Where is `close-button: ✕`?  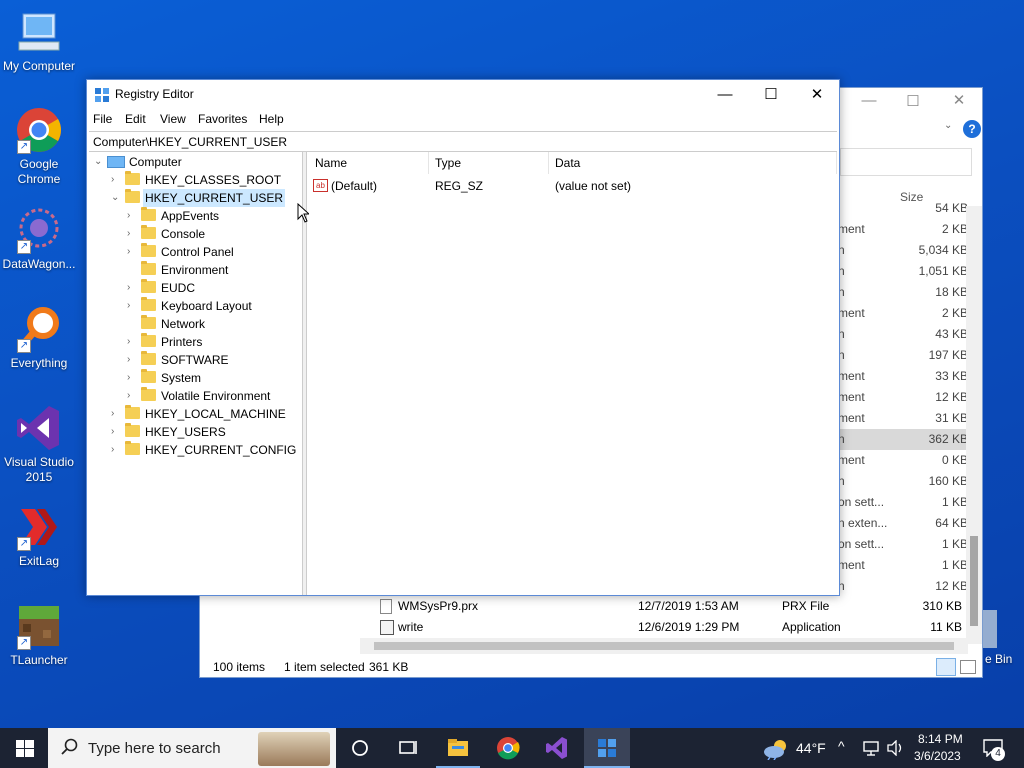
close-button: ✕ is located at coordinates (817, 94).